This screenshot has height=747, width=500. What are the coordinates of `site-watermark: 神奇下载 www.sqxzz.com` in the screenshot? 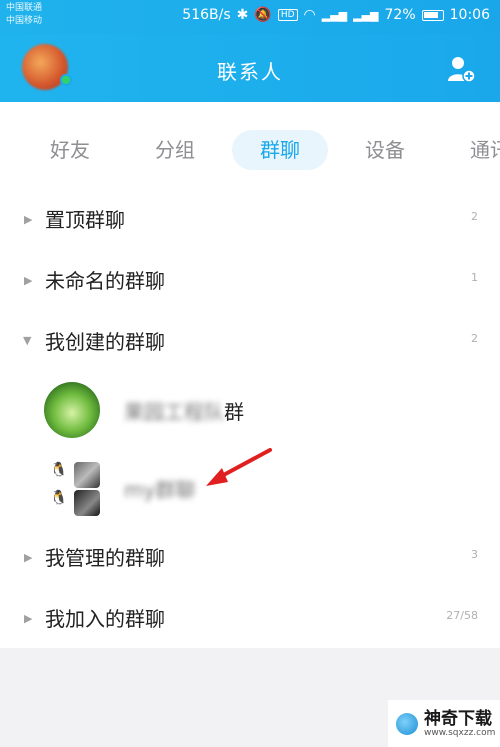 It's located at (444, 723).